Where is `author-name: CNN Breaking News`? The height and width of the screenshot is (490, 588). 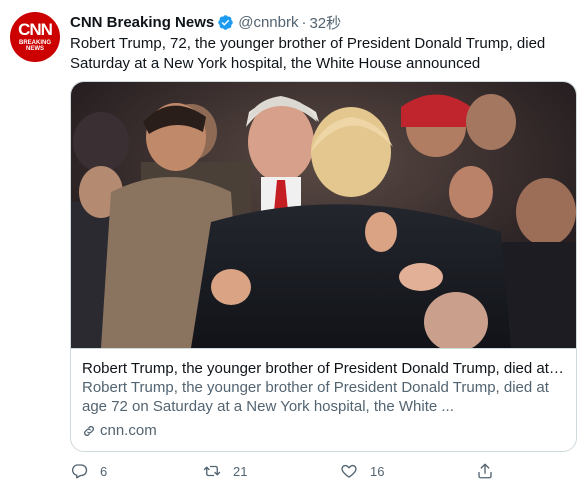
author-name: CNN Breaking News is located at coordinates (142, 22).